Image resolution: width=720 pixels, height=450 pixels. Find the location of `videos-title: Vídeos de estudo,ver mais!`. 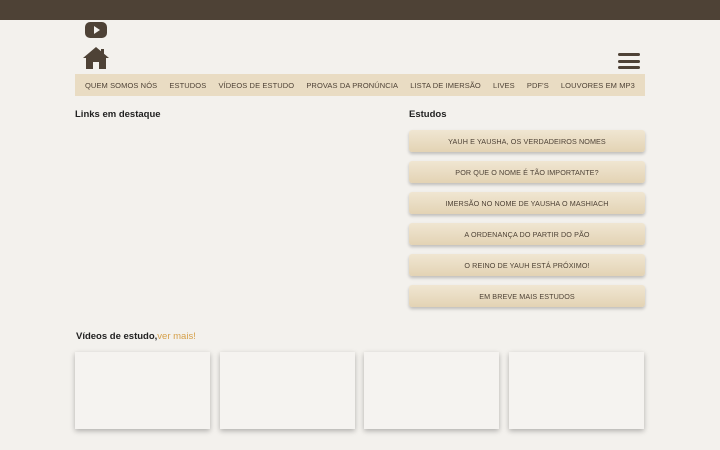

videos-title: Vídeos de estudo,ver mais! is located at coordinates (136, 336).